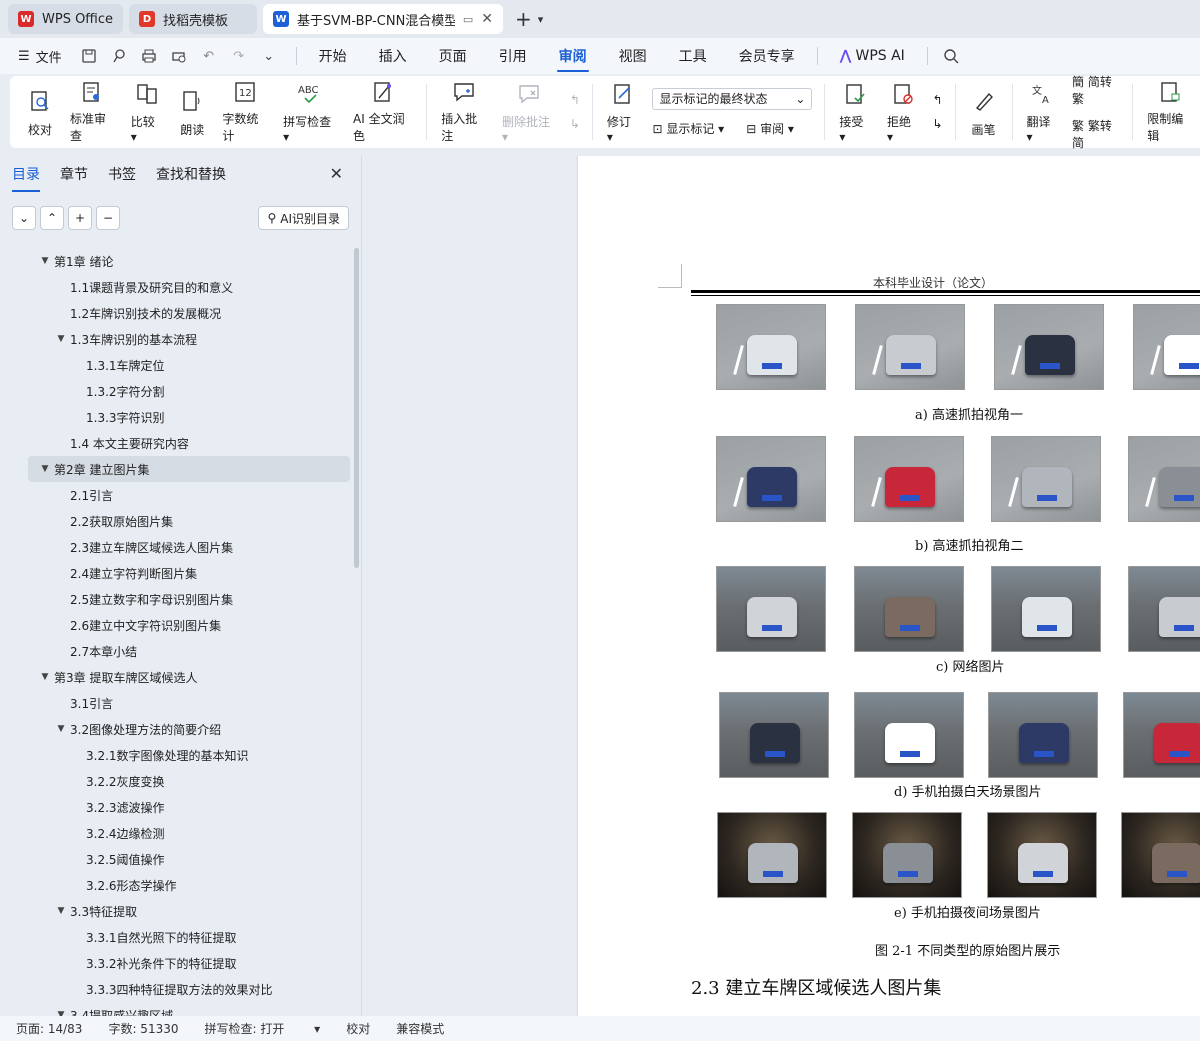 The image size is (1200, 1041). What do you see at coordinates (310, 112) in the screenshot?
I see `spell-check-button: ABC 拼写检查 ▾` at bounding box center [310, 112].